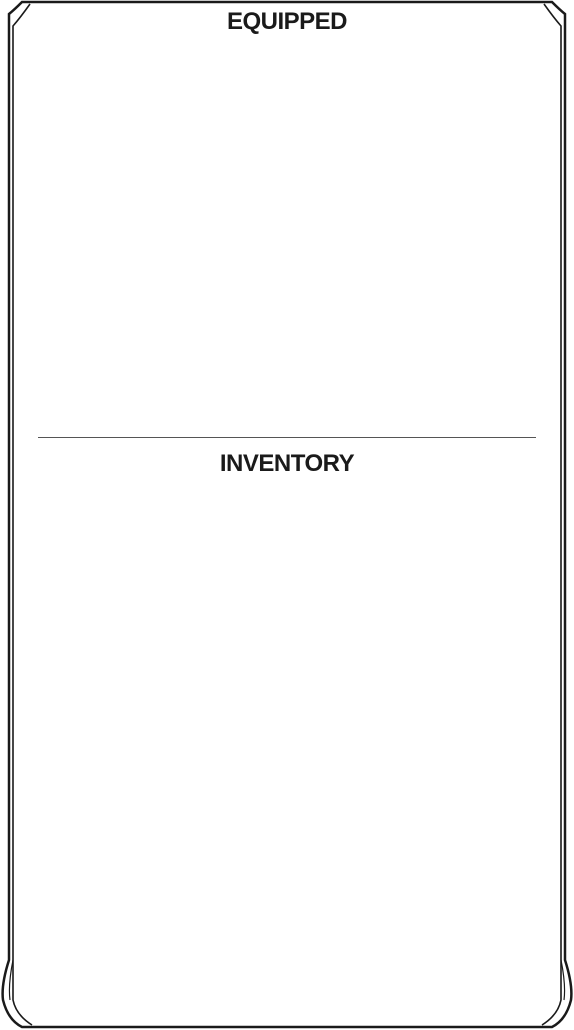 This screenshot has height=1030, width=574. Describe the element at coordinates (287, 437) in the screenshot. I see `section-divider` at that location.